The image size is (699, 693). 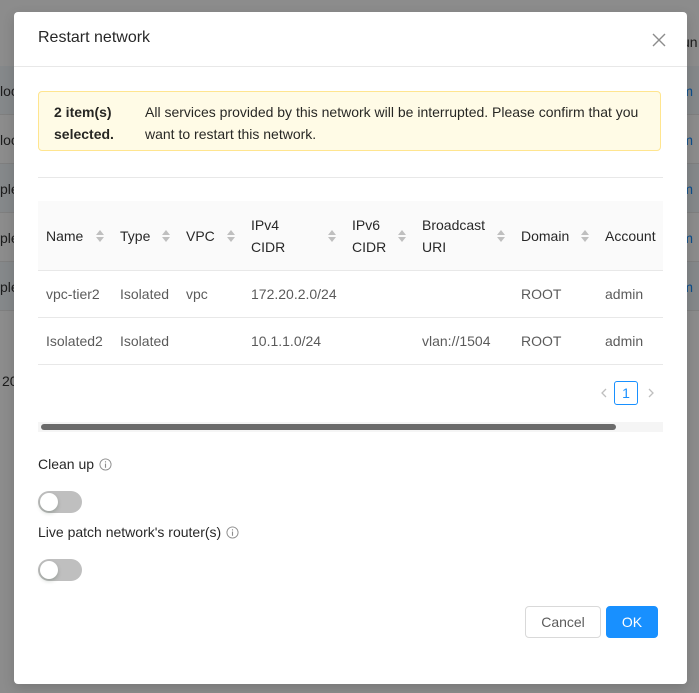 What do you see at coordinates (463, 294) in the screenshot?
I see `cell-broadcast` at bounding box center [463, 294].